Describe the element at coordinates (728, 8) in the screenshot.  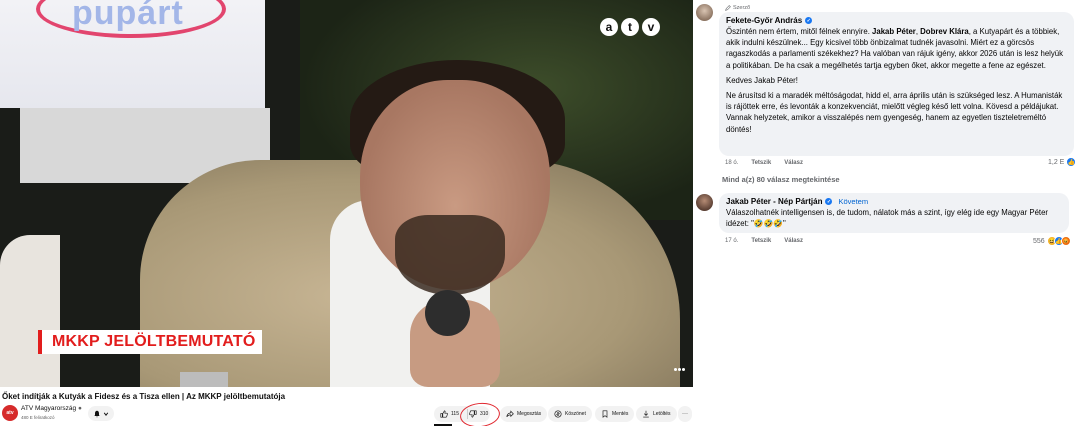
I see `pencil-icon` at that location.